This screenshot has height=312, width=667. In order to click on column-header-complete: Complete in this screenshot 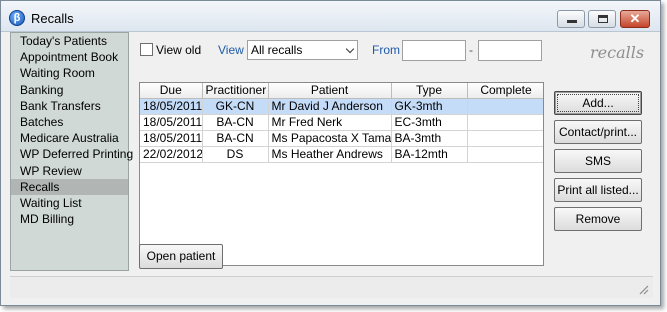, I will do `click(505, 91)`.